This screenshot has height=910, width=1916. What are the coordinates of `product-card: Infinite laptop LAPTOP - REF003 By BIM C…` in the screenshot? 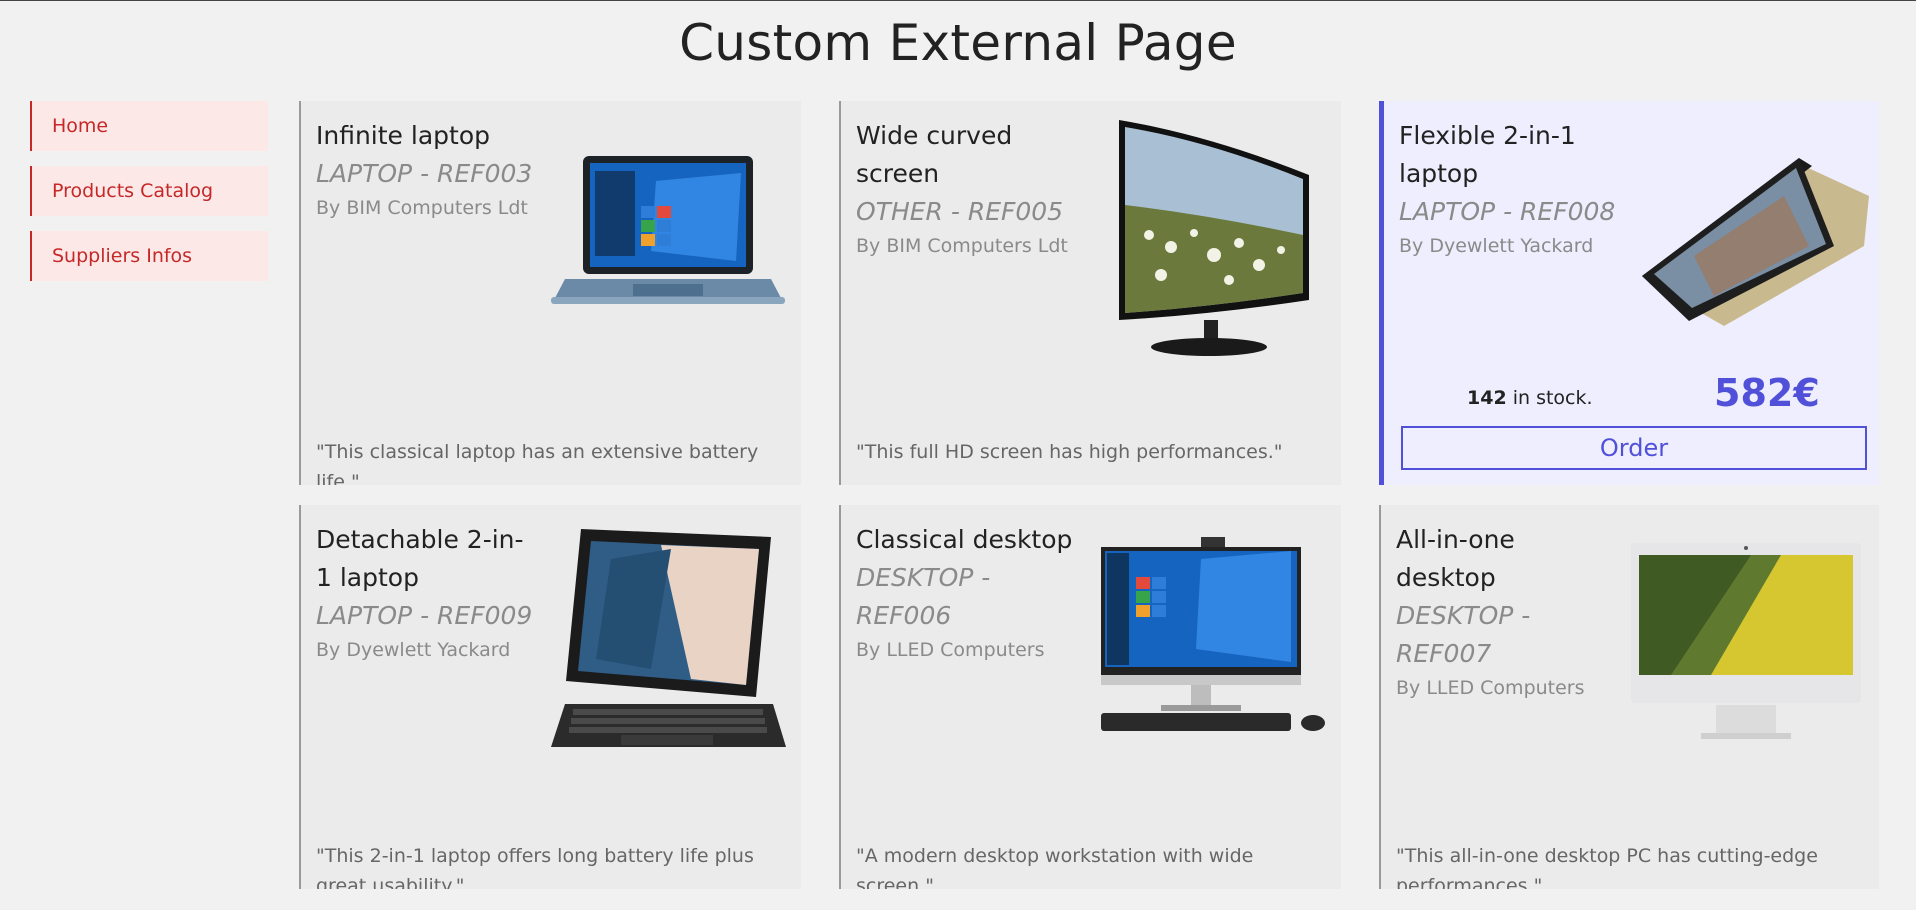 It's located at (550, 293).